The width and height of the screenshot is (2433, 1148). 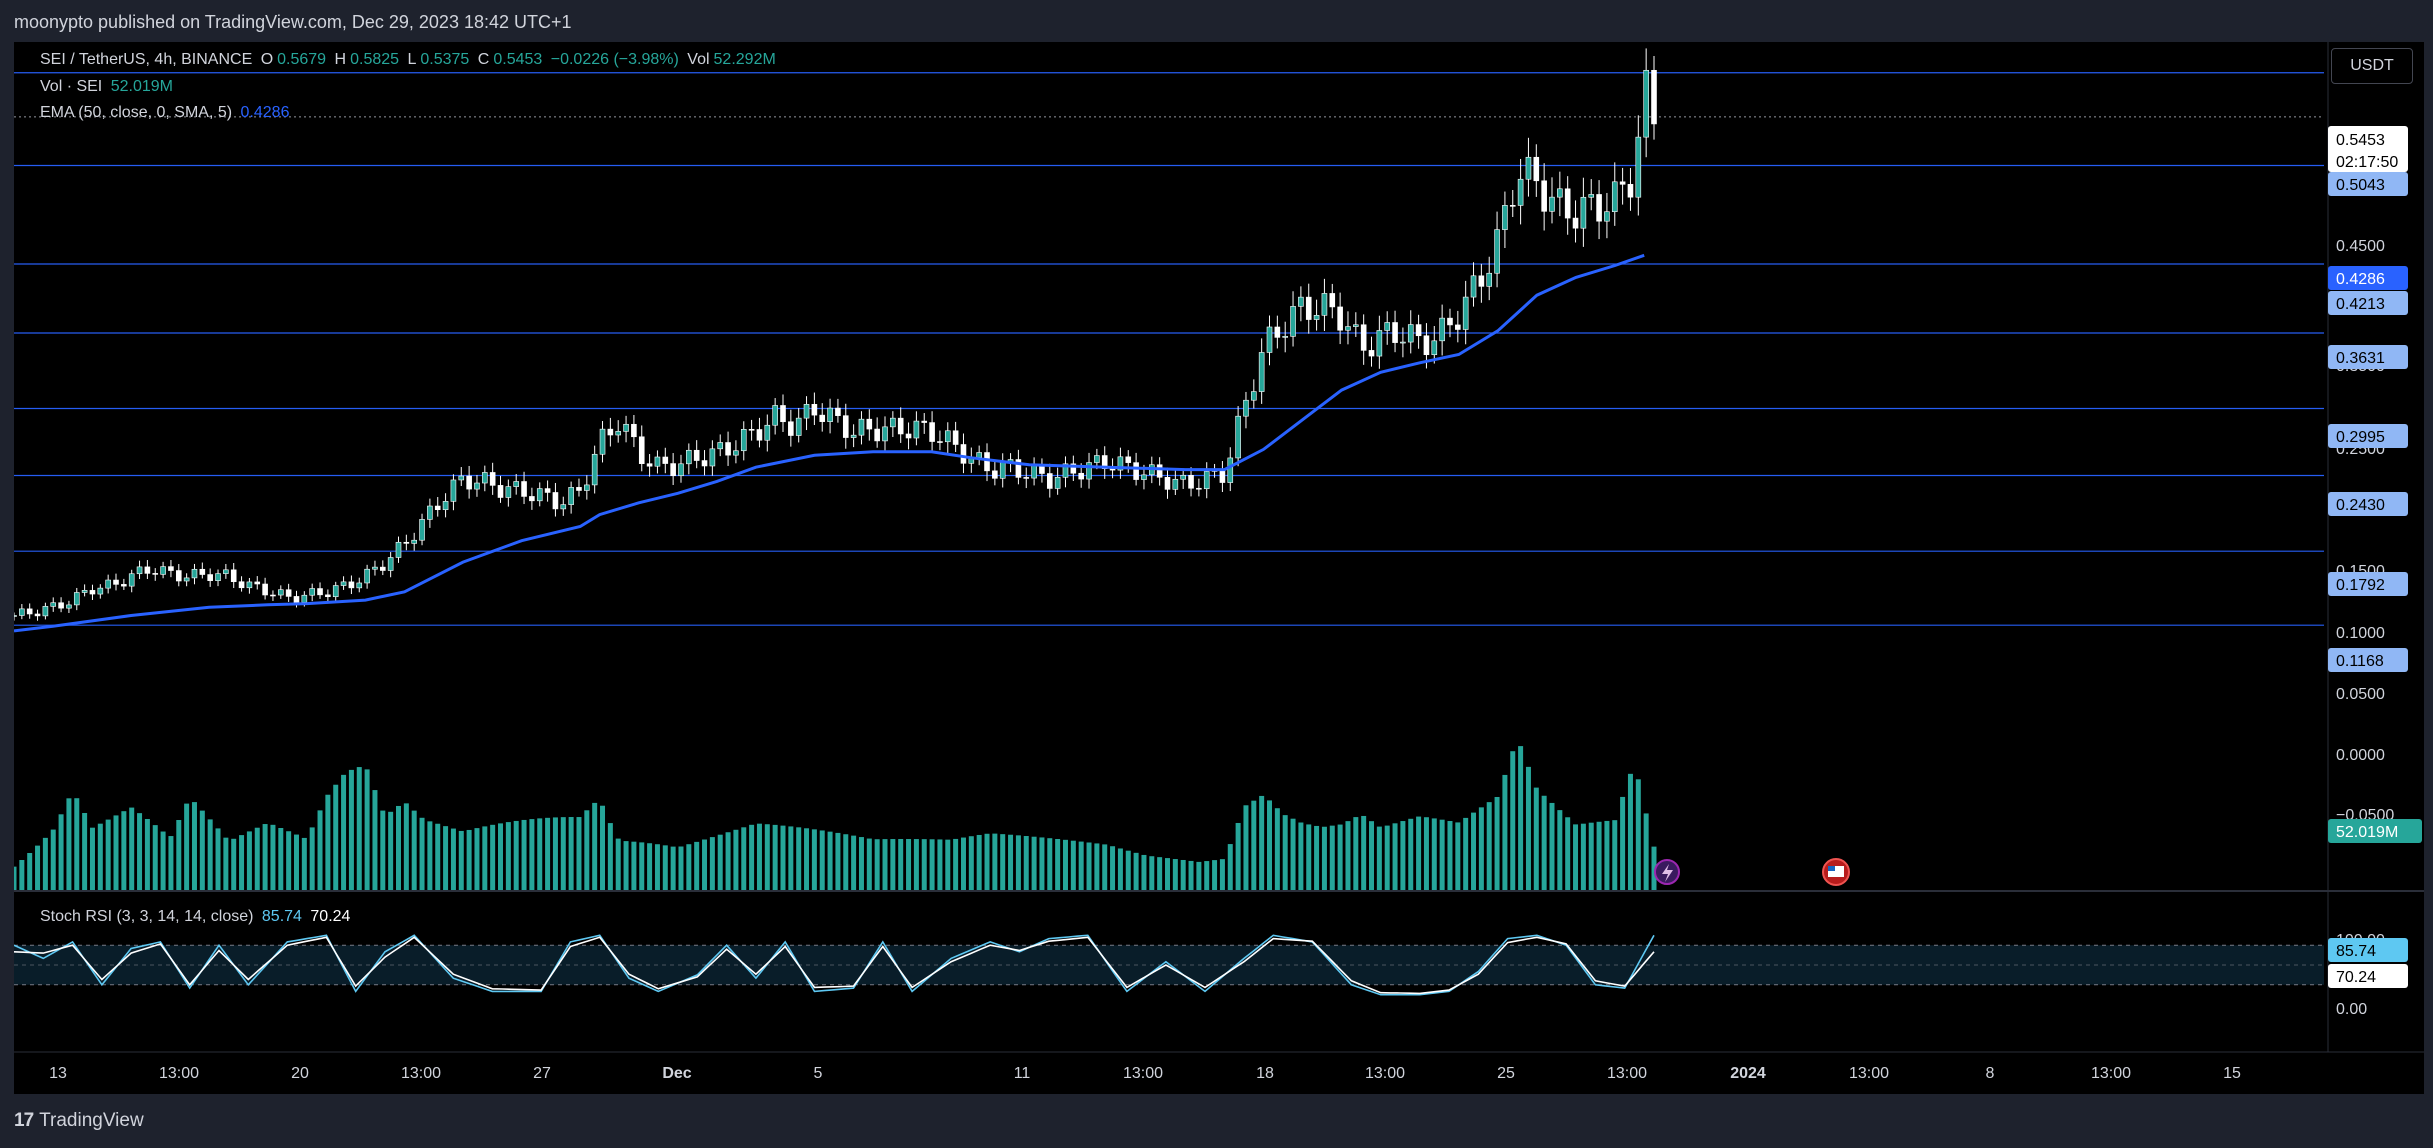 I want to click on price-label-value: 0.2430, so click(x=2360, y=505).